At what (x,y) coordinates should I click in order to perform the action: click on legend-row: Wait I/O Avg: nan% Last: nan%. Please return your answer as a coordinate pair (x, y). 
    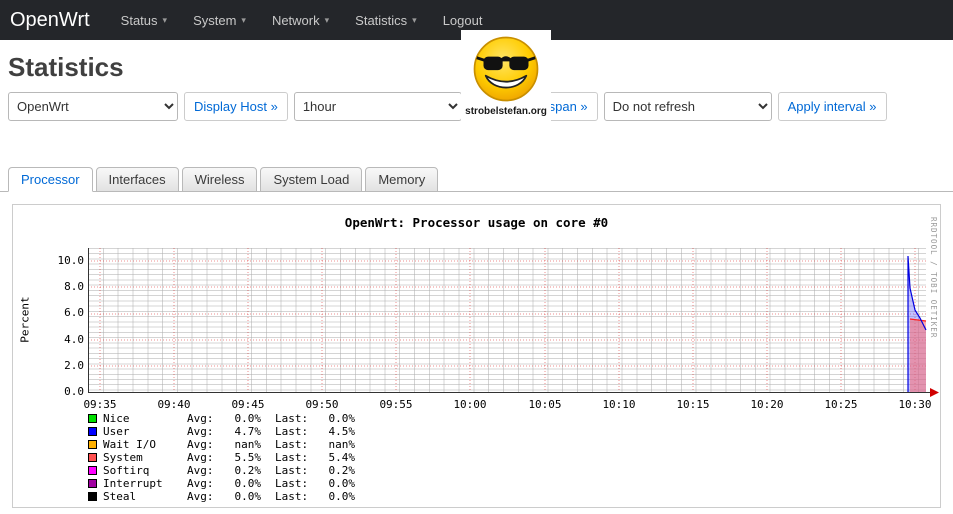
    Looking at the image, I should click on (221, 444).